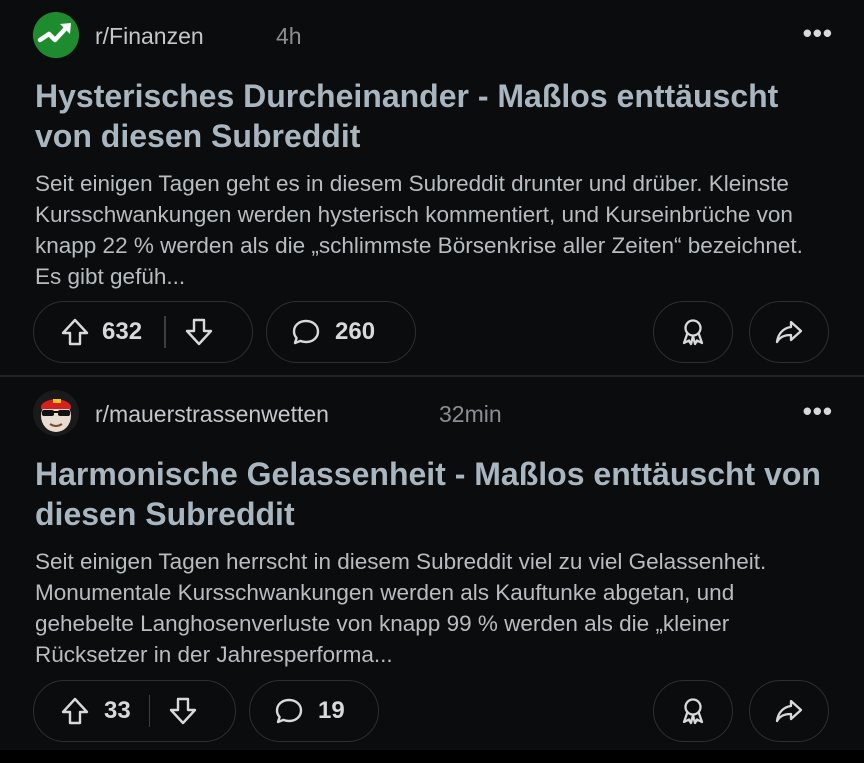 The image size is (864, 763). What do you see at coordinates (432, 756) in the screenshot?
I see `bottom-edge` at bounding box center [432, 756].